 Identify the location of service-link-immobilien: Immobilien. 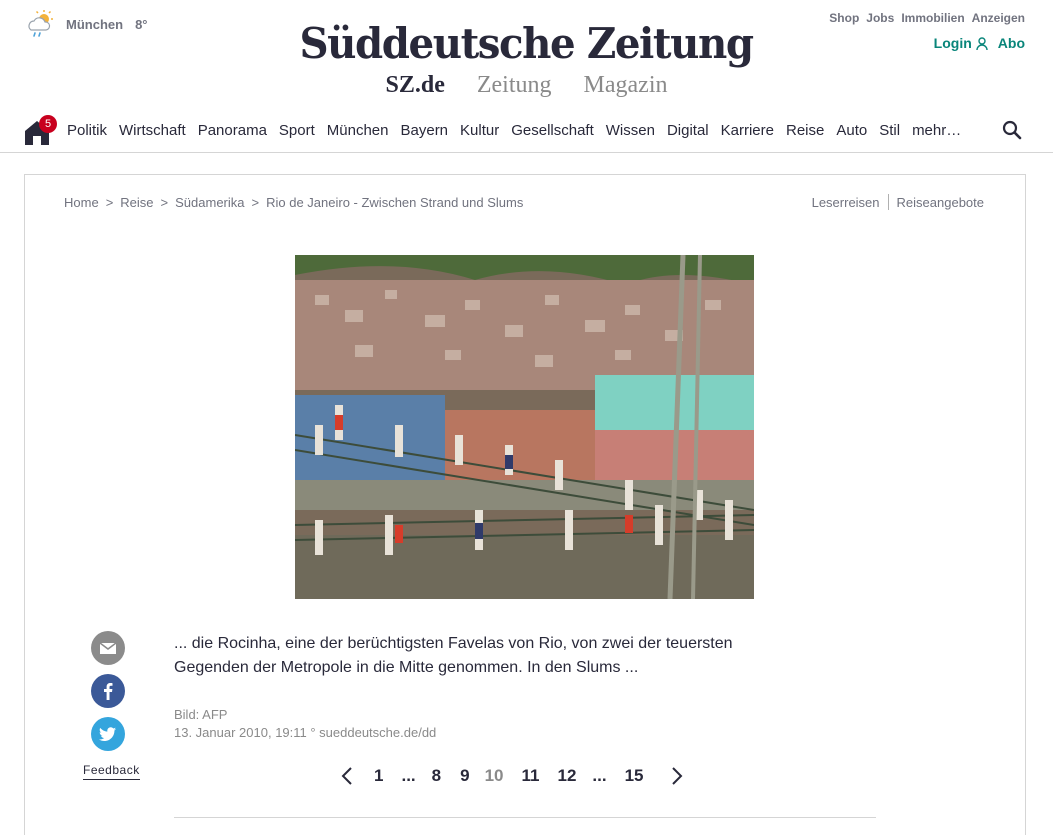
(932, 18).